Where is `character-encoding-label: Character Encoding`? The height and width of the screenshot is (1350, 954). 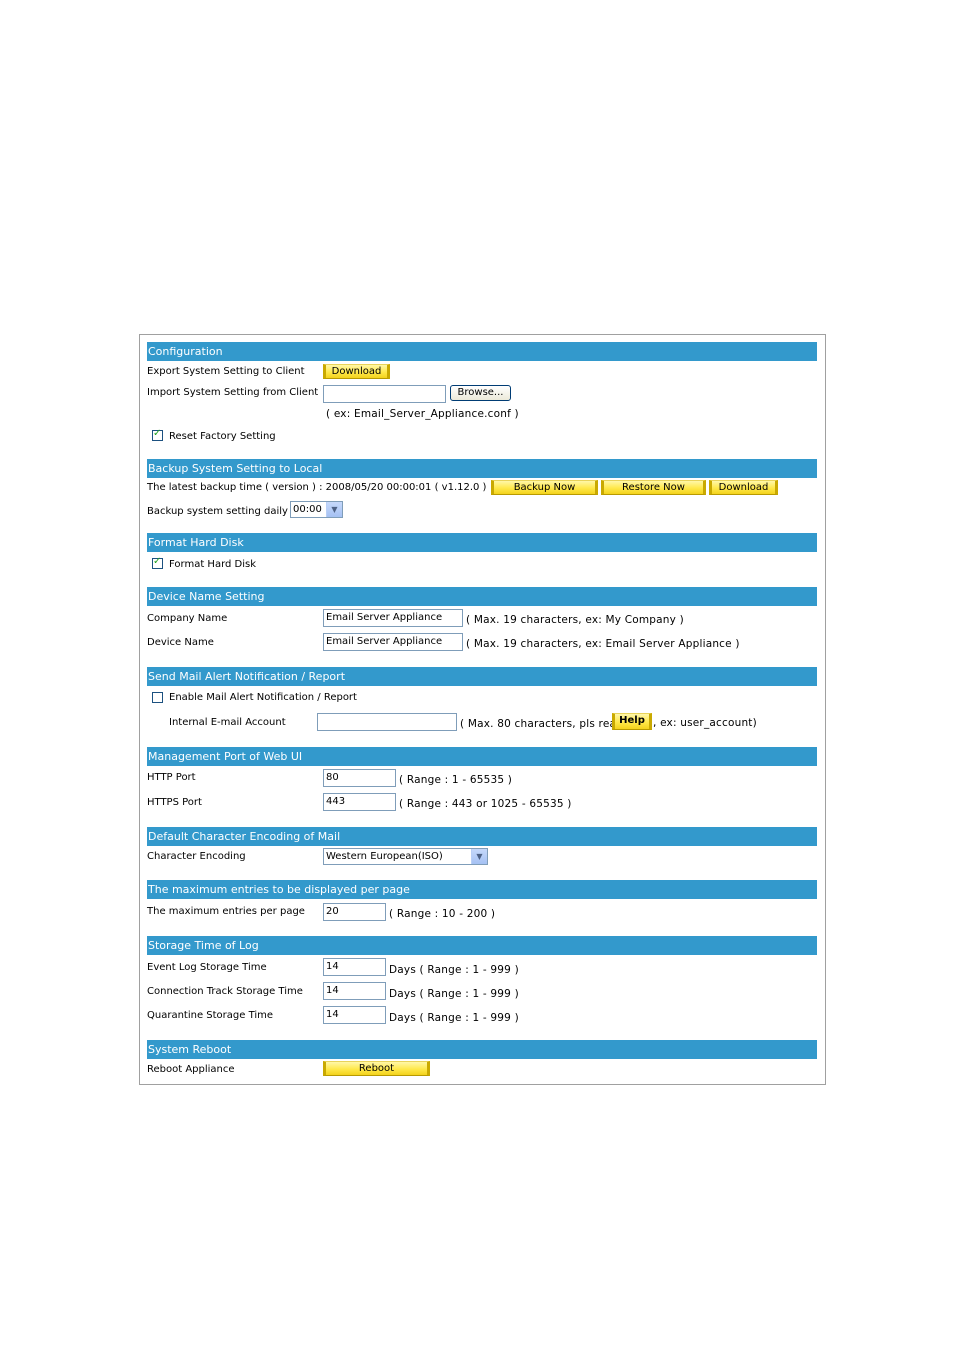 character-encoding-label: Character Encoding is located at coordinates (196, 856).